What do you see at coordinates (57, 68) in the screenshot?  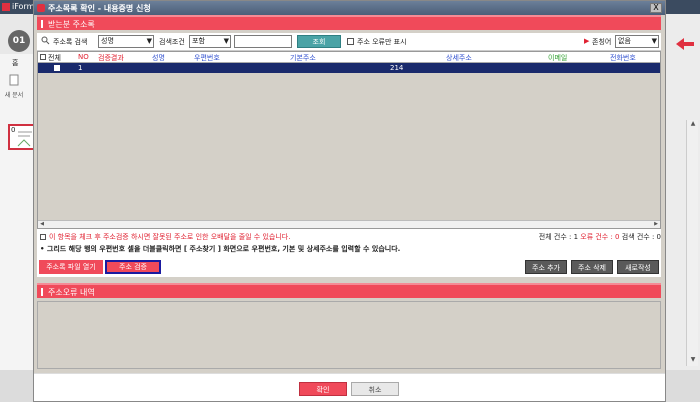 I see `row-checkbox` at bounding box center [57, 68].